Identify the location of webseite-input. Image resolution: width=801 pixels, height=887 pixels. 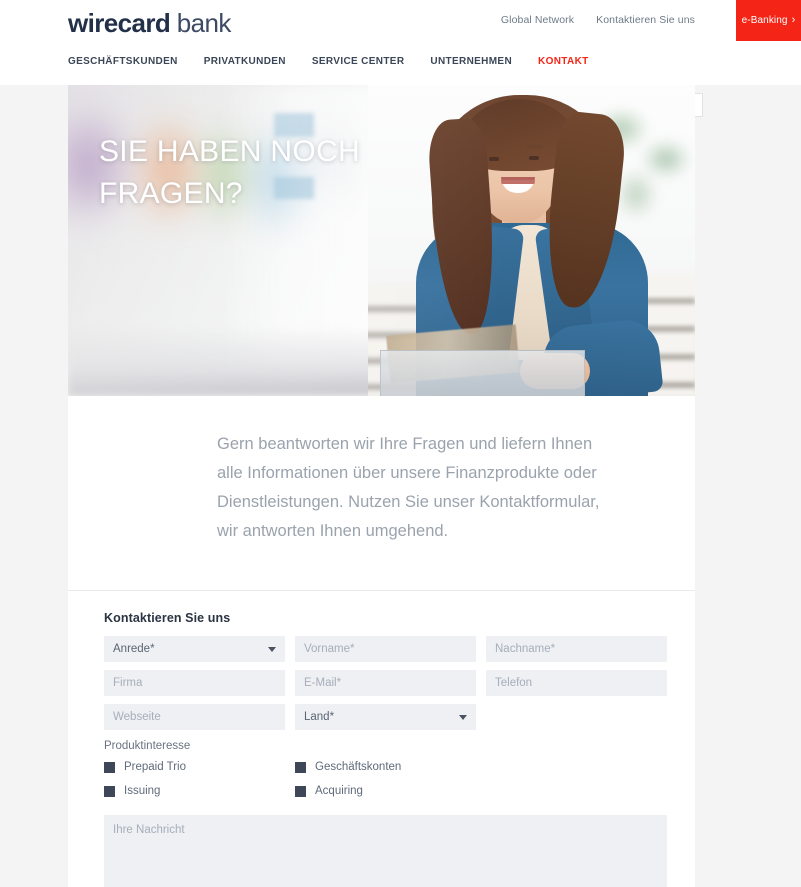
(194, 717).